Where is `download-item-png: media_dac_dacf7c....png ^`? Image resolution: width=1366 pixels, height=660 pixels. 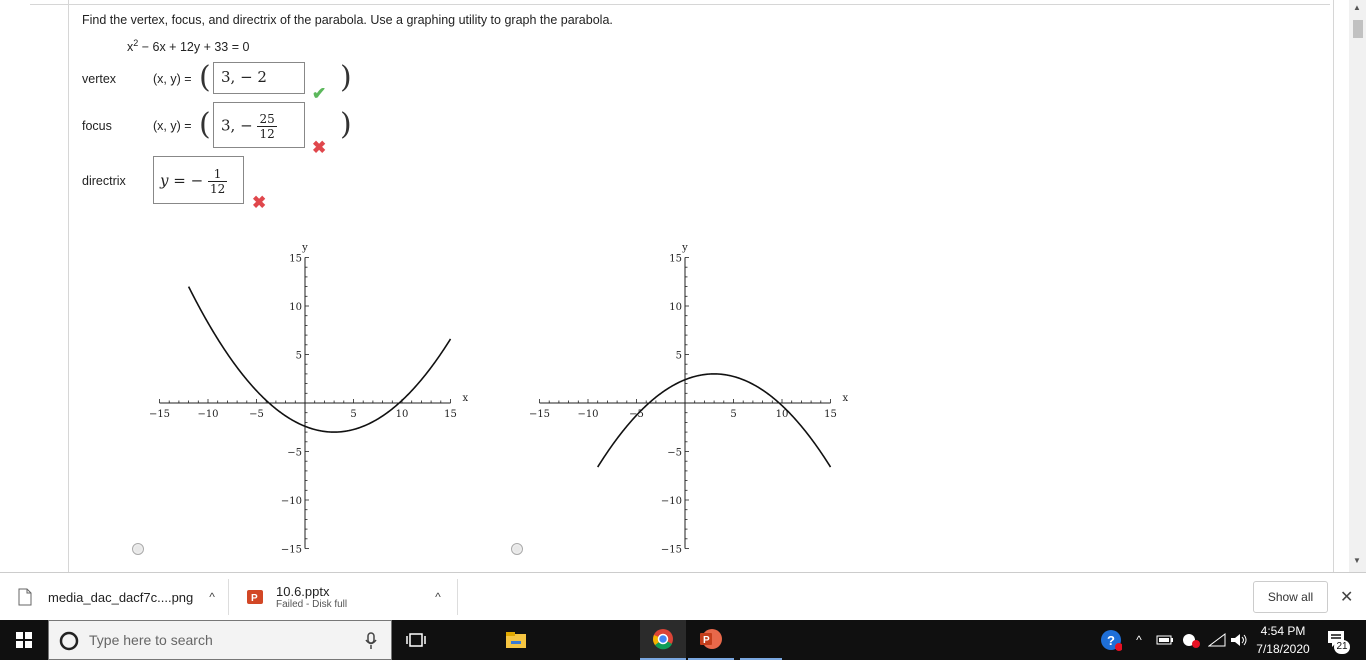 download-item-png: media_dac_dacf7c....png ^ is located at coordinates (116, 597).